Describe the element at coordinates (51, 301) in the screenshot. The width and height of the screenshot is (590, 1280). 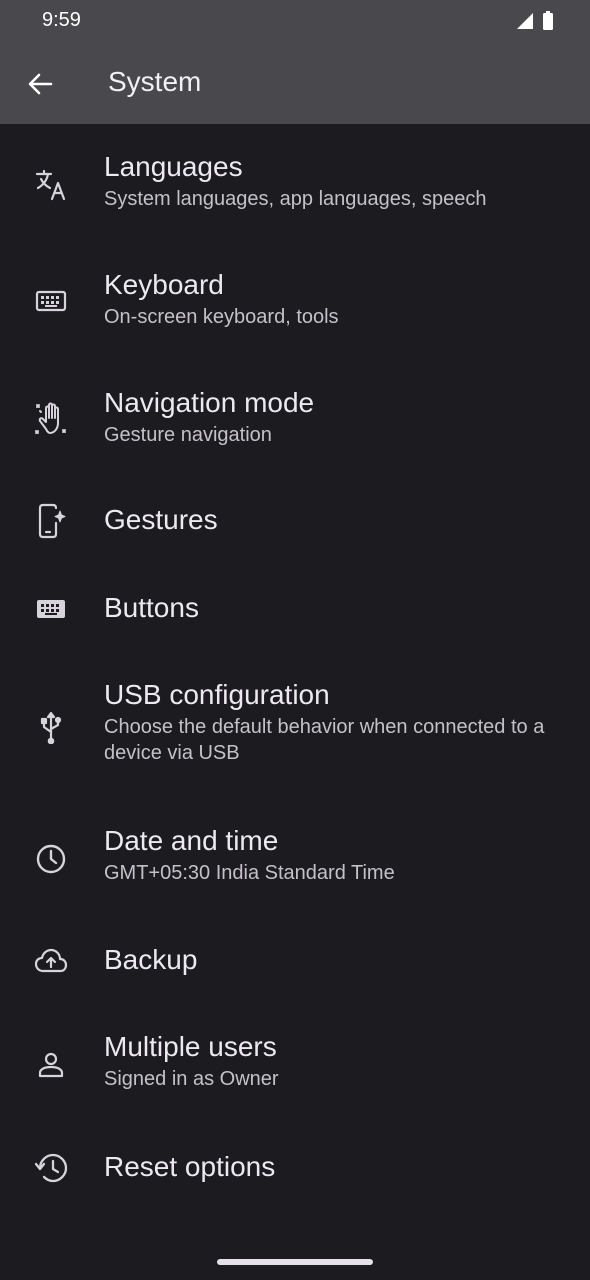
I see `keyboard-icon` at that location.